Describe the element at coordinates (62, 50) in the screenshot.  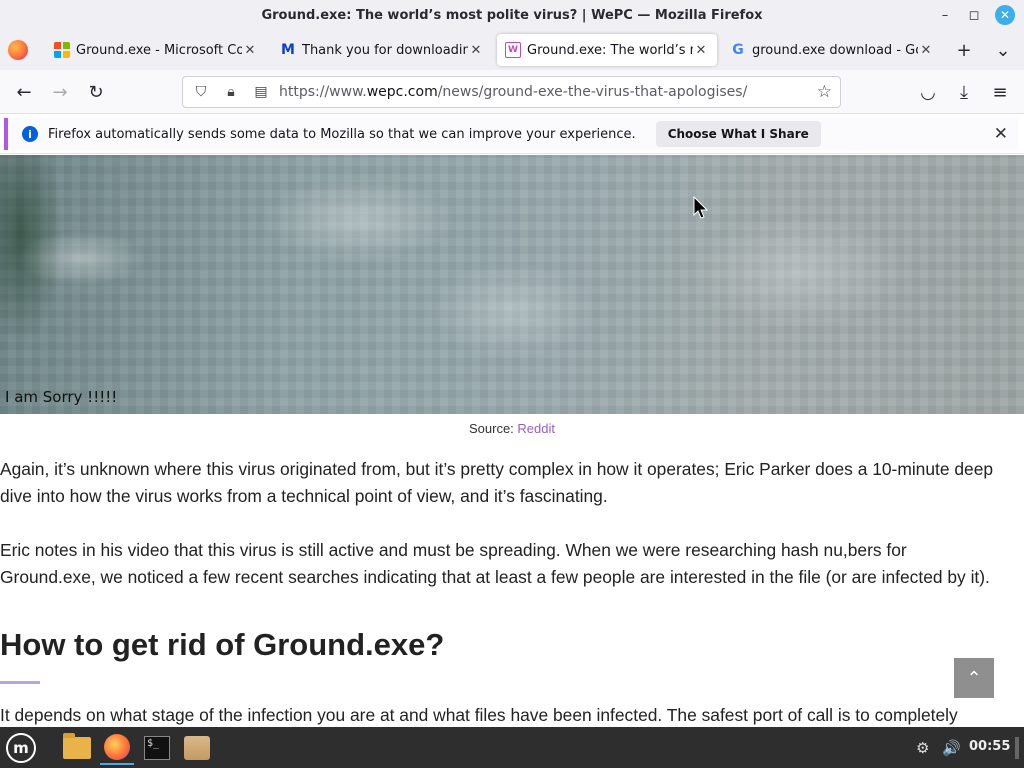
I see `microsoft-icon` at that location.